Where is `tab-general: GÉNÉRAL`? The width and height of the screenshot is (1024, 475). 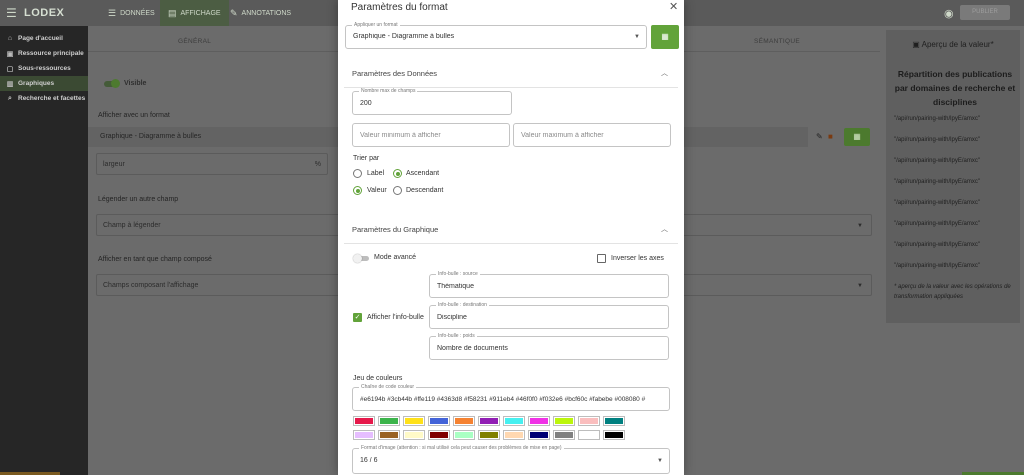 tab-general: GÉNÉRAL is located at coordinates (194, 41).